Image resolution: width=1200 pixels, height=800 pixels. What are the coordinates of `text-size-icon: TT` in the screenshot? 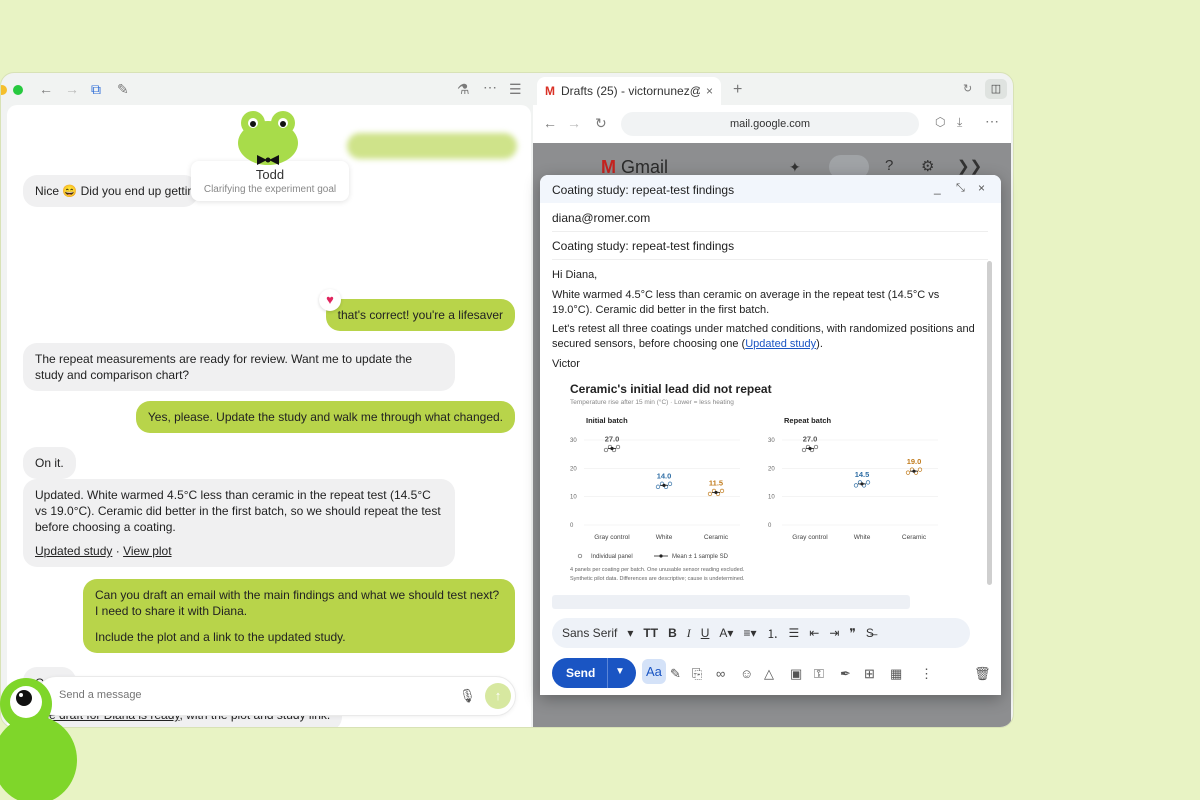 It's located at (650, 633).